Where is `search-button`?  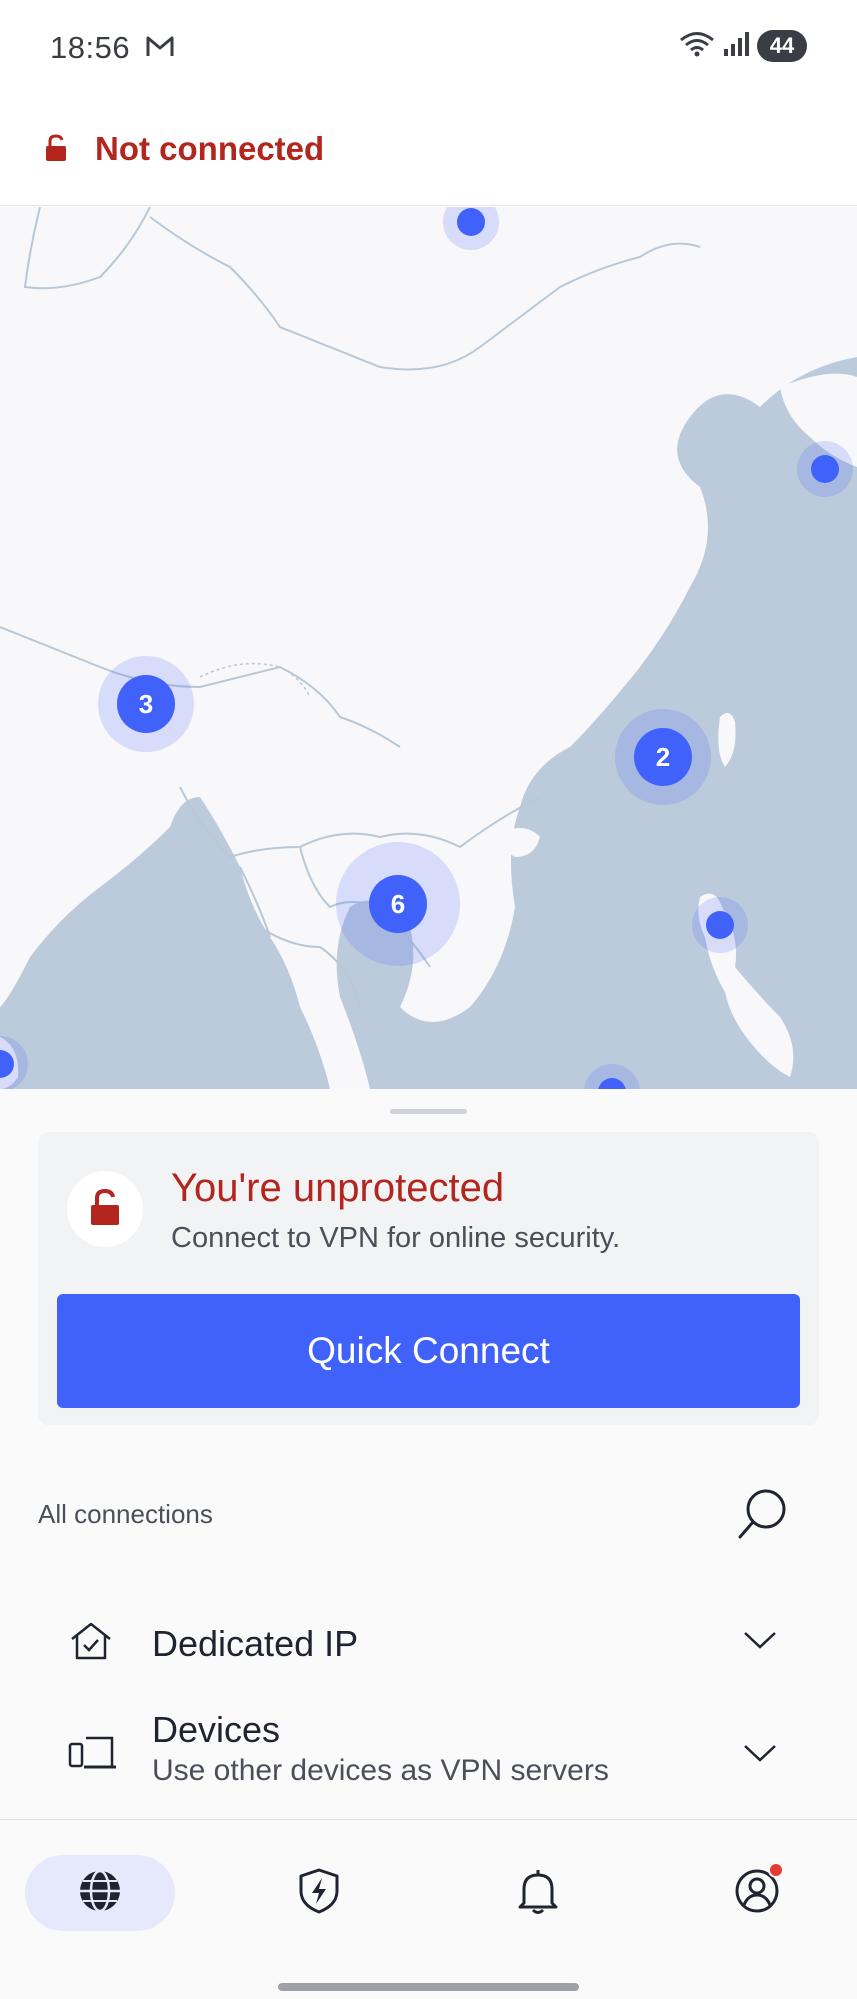
search-button is located at coordinates (762, 1515).